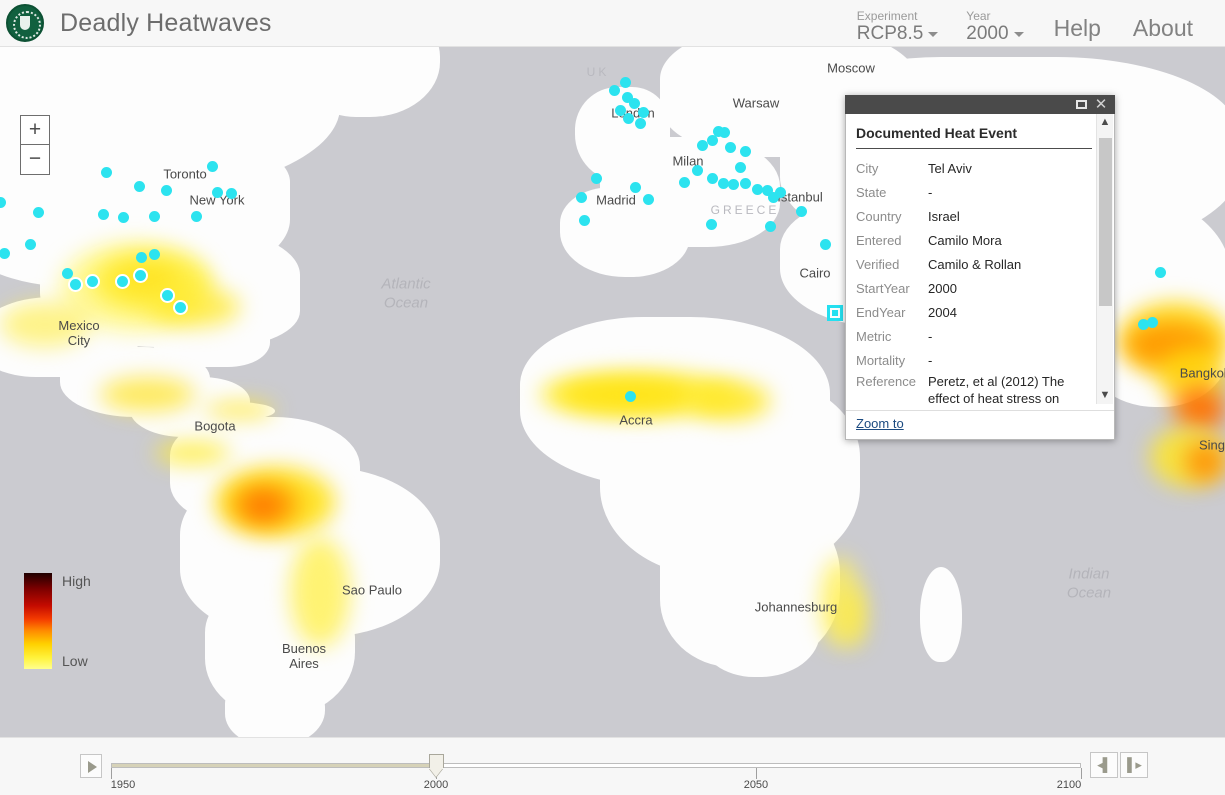 This screenshot has height=795, width=1225. I want to click on legend-high-label: High, so click(76, 581).